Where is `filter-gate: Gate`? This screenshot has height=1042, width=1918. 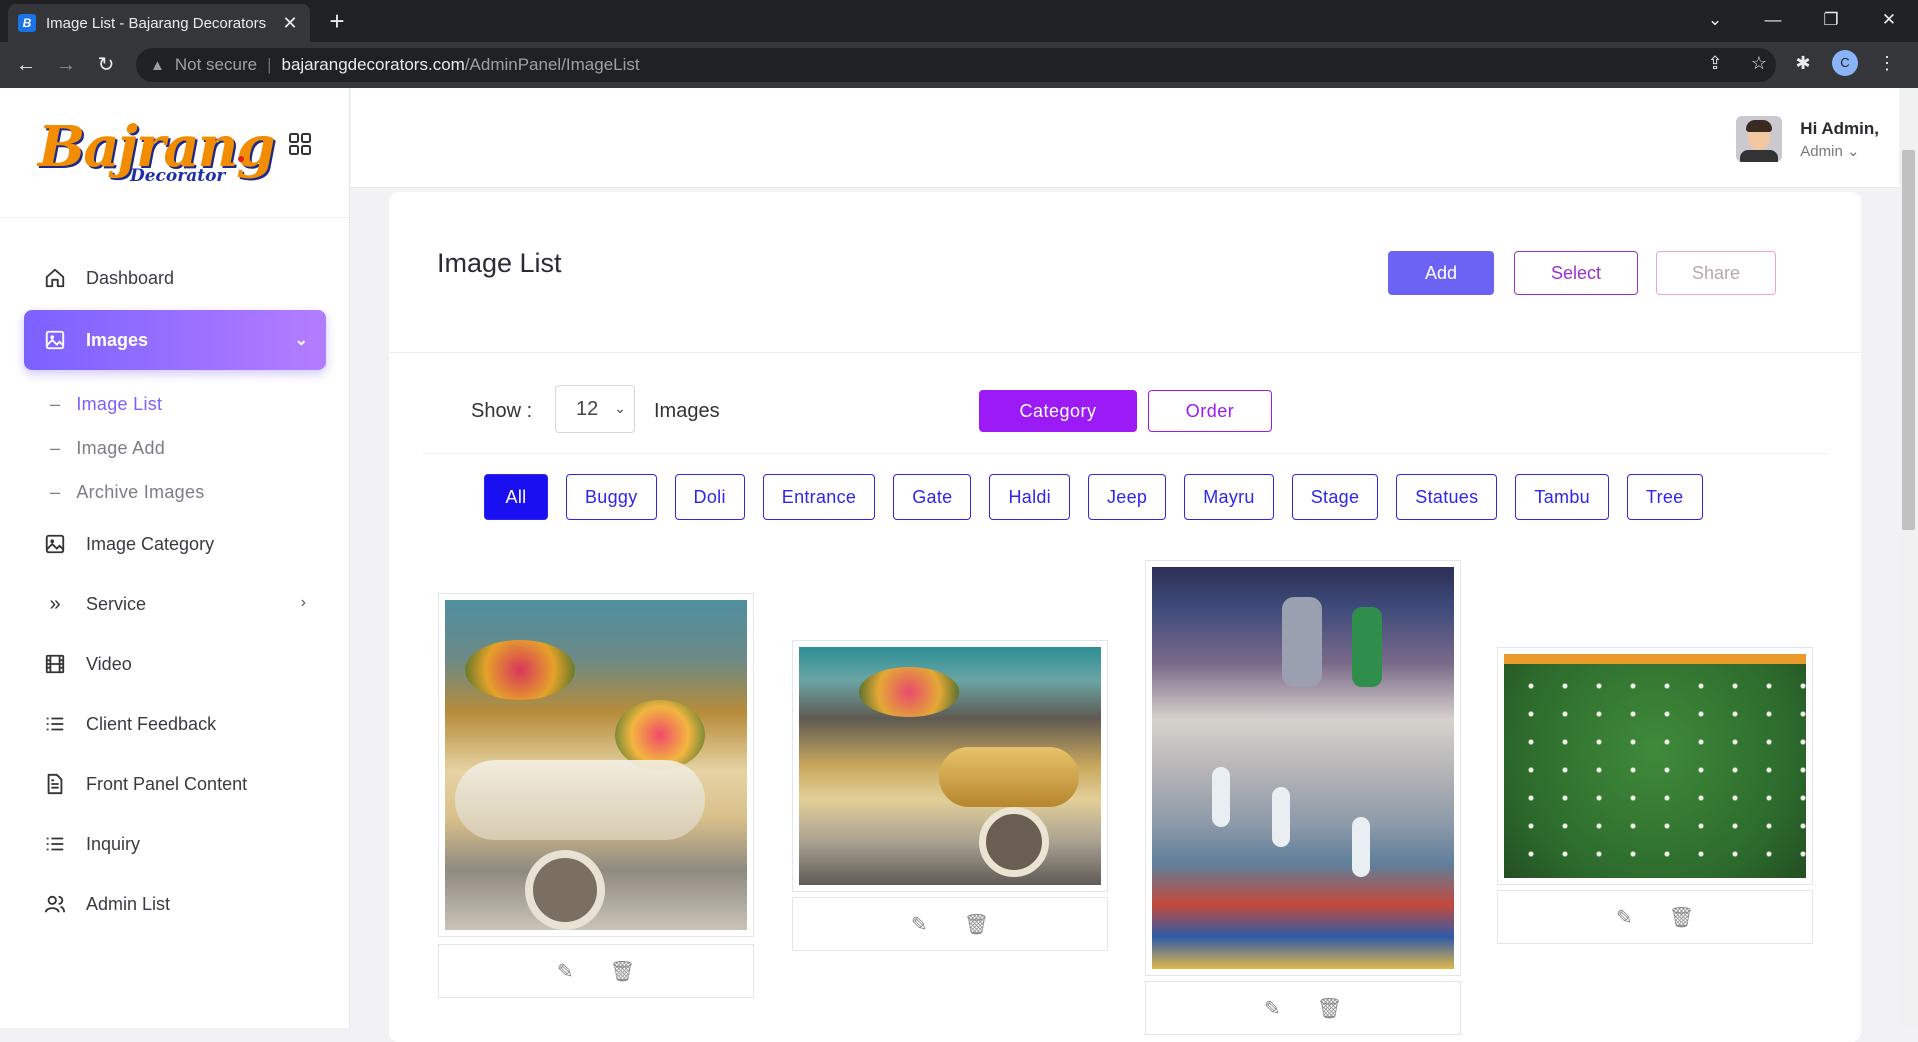
filter-gate: Gate is located at coordinates (932, 497).